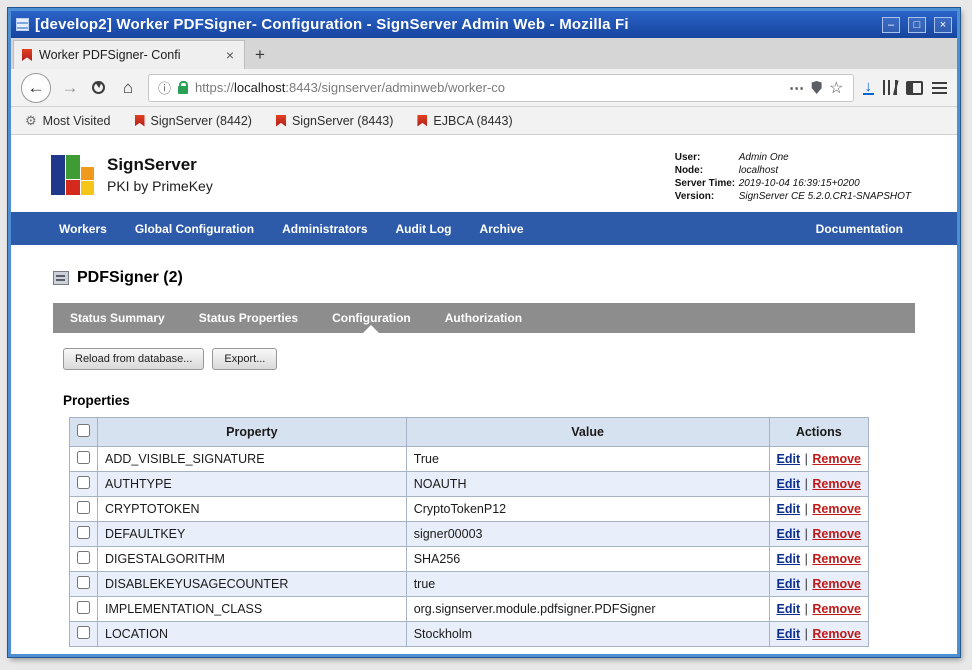 This screenshot has height=670, width=972. Describe the element at coordinates (587, 634) in the screenshot. I see `value-cell: Stockholm` at that location.